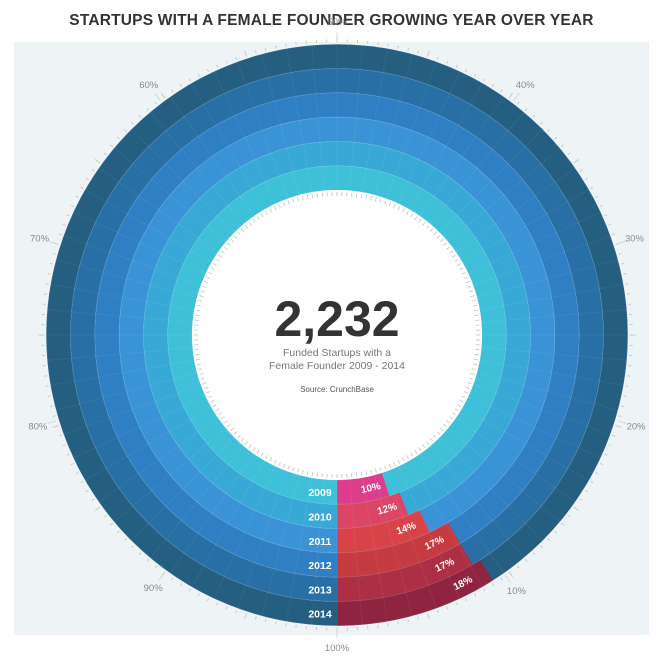 The image size is (663, 660). I want to click on center-subtitle-line2: Female Founder 2009 - 2014, so click(337, 366).